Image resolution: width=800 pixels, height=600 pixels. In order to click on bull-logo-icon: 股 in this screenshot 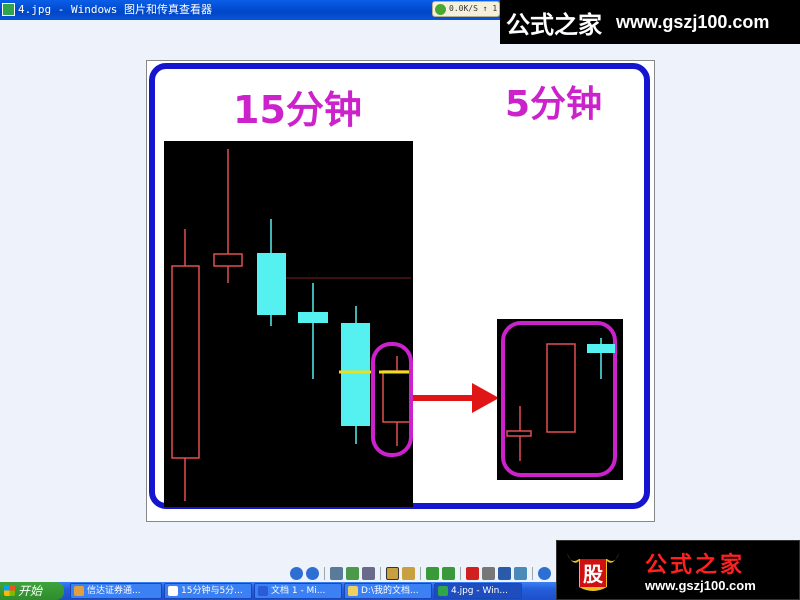, I will do `click(593, 572)`.